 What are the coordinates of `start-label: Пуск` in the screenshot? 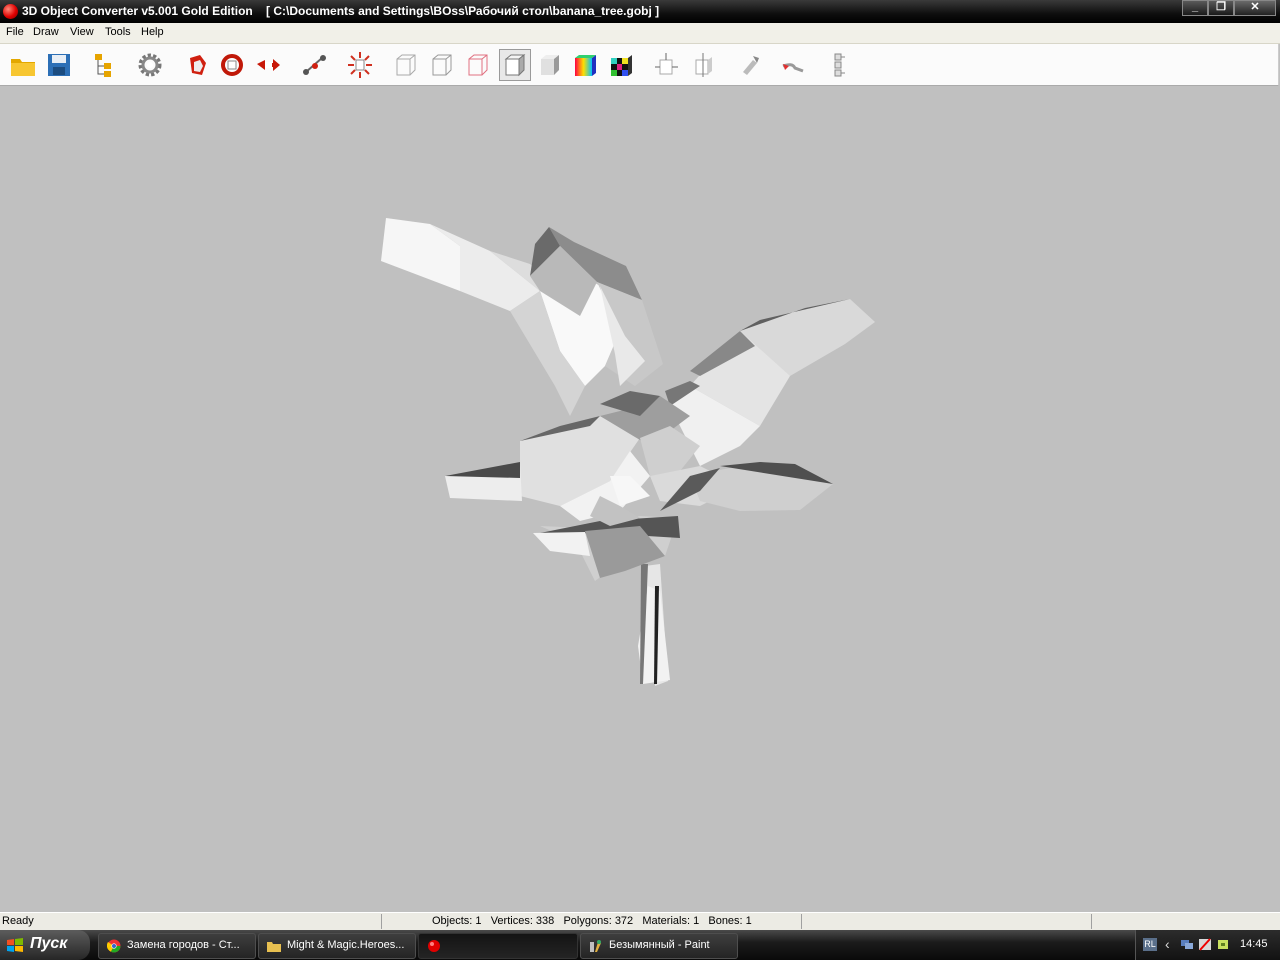 It's located at (49, 943).